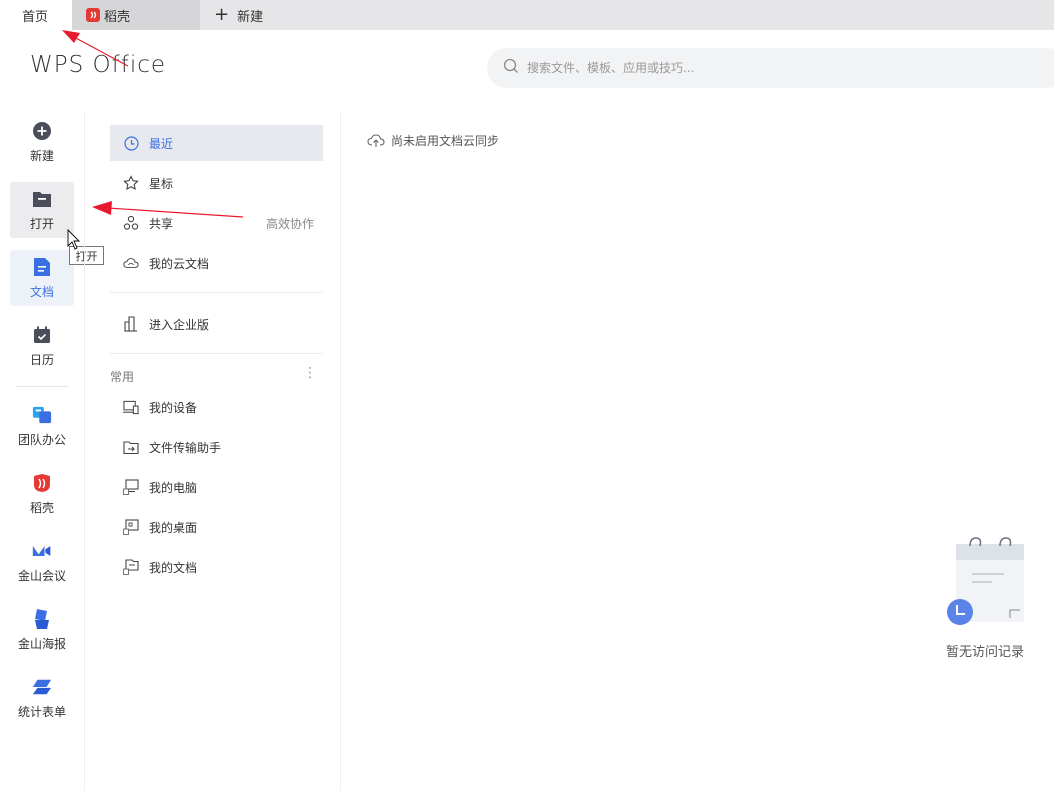 This screenshot has height=791, width=1054. What do you see at coordinates (42, 335) in the screenshot?
I see `calendar-icon` at bounding box center [42, 335].